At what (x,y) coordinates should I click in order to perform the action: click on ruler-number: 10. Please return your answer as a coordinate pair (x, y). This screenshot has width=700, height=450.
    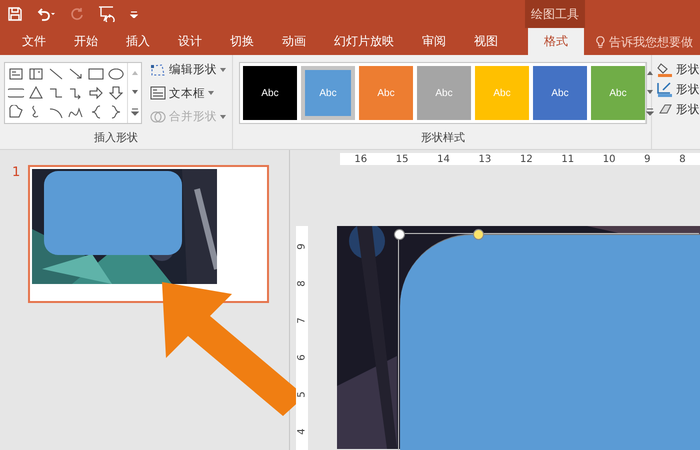
    Looking at the image, I should click on (609, 159).